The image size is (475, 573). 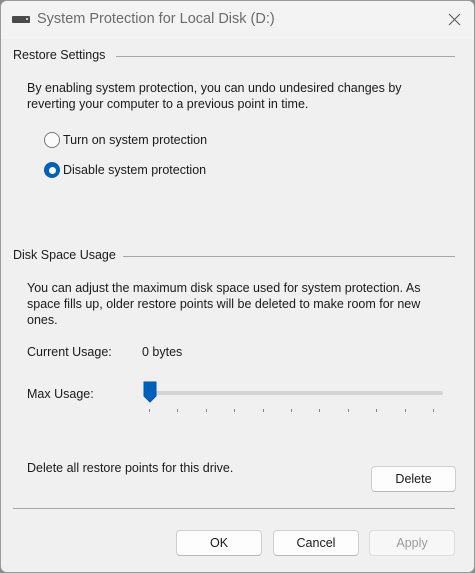 I want to click on current-usage-label: Current Usage:, so click(x=69, y=352).